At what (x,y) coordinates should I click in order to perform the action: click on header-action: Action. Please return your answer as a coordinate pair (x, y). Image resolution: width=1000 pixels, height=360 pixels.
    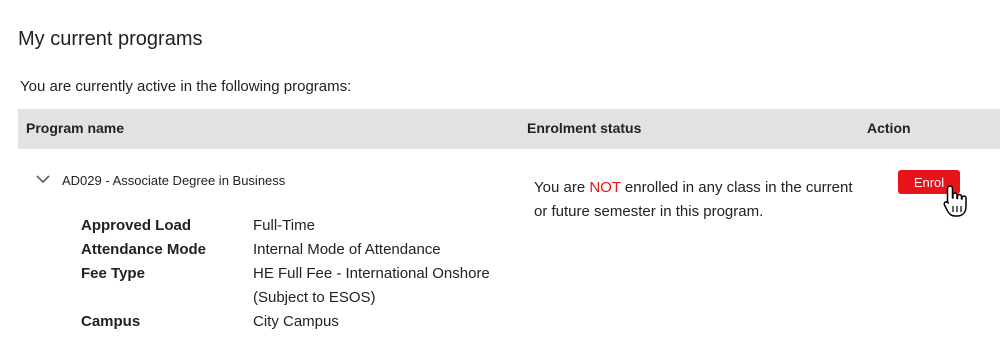
    Looking at the image, I should click on (889, 128).